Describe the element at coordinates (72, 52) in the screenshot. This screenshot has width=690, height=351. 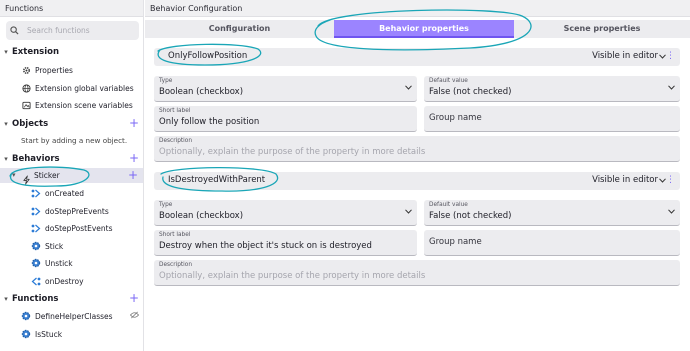
I see `extension-section-header: ▾ Extension` at that location.